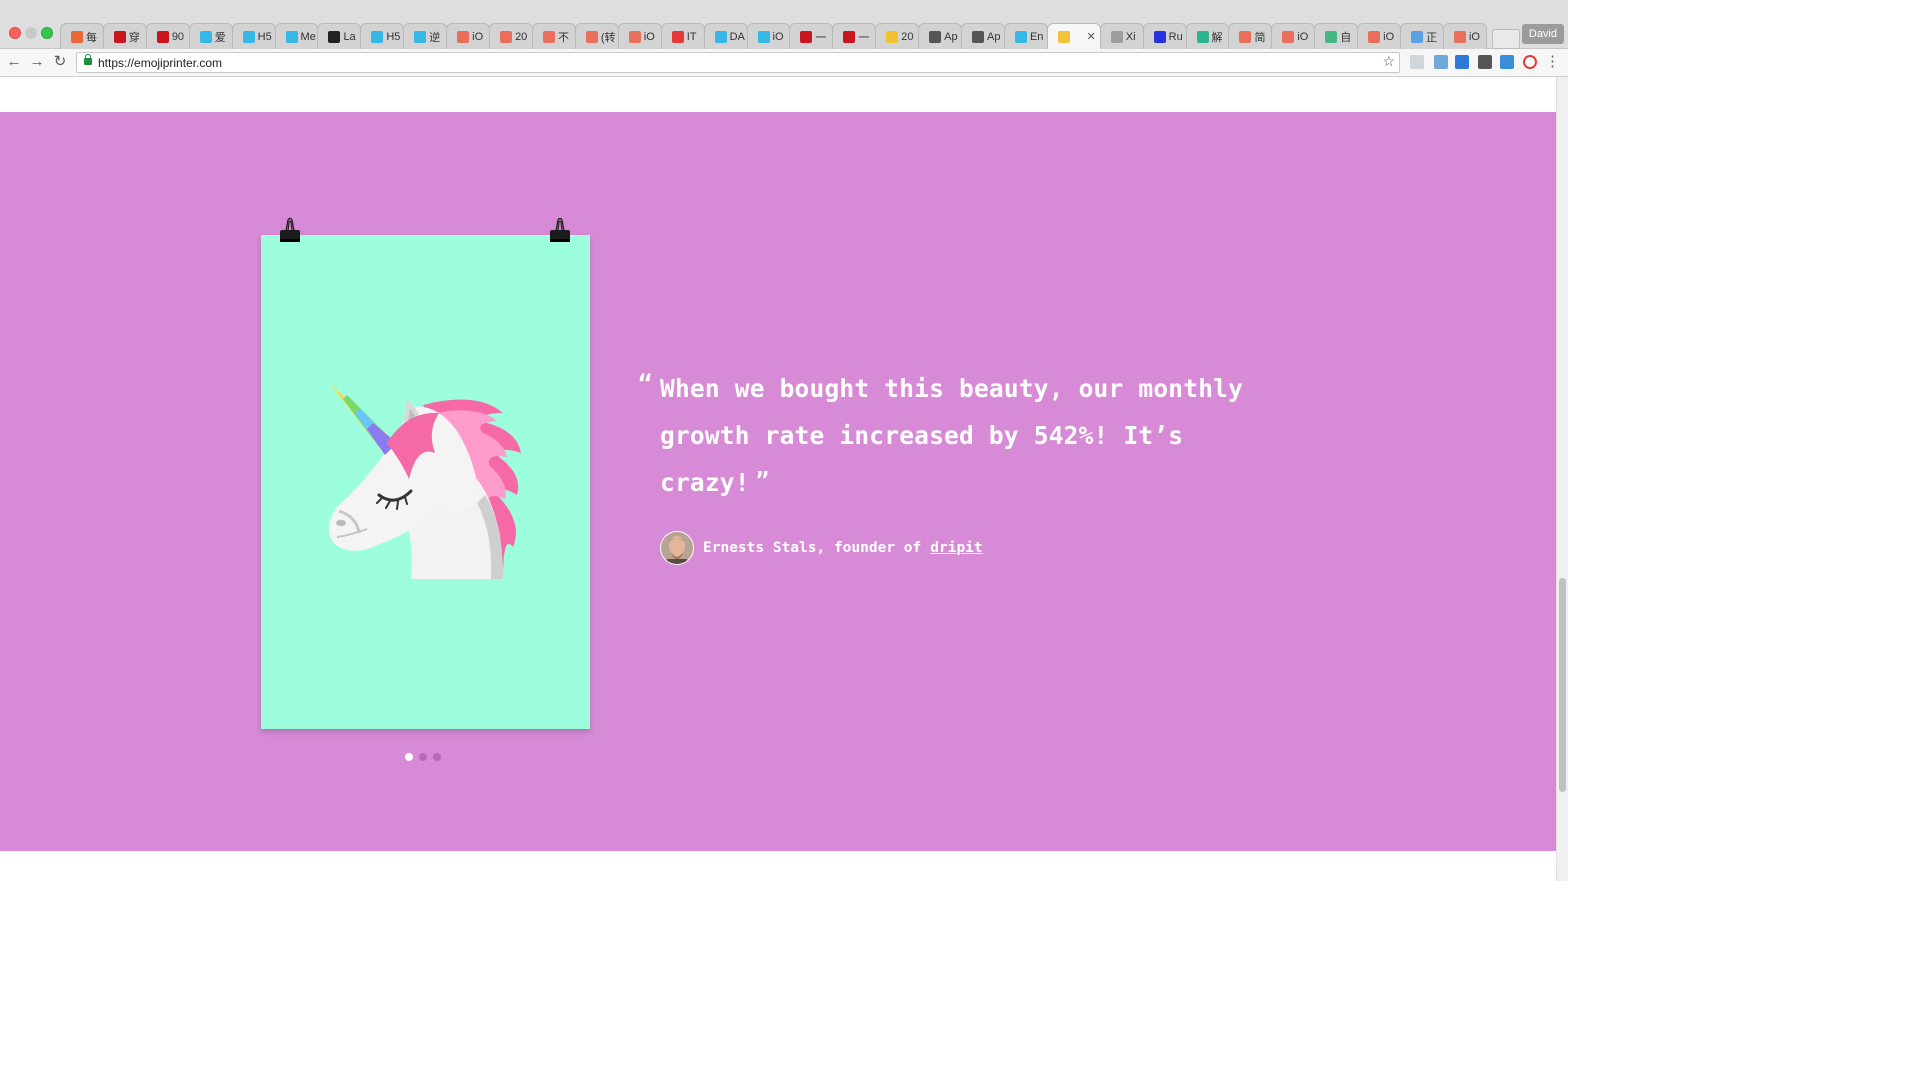  Describe the element at coordinates (1485, 62) in the screenshot. I see `extension-qrcode-icon` at that location.